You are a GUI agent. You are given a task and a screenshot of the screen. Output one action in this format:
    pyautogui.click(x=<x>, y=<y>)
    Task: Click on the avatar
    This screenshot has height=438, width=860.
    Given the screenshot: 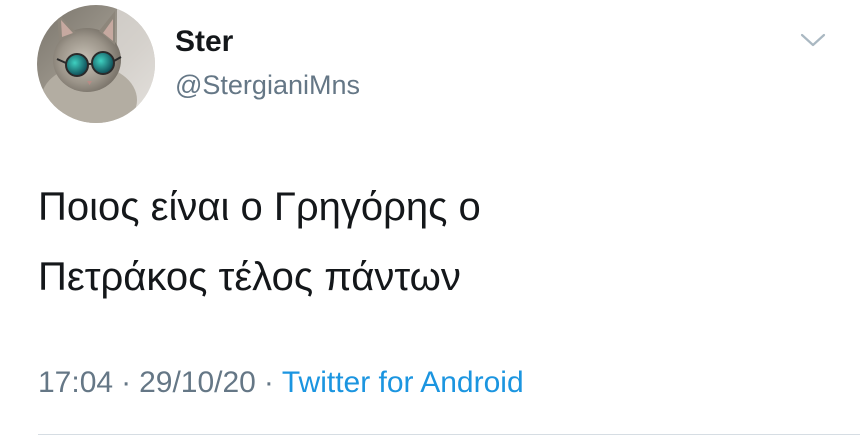 What is the action you would take?
    pyautogui.click(x=96, y=64)
    